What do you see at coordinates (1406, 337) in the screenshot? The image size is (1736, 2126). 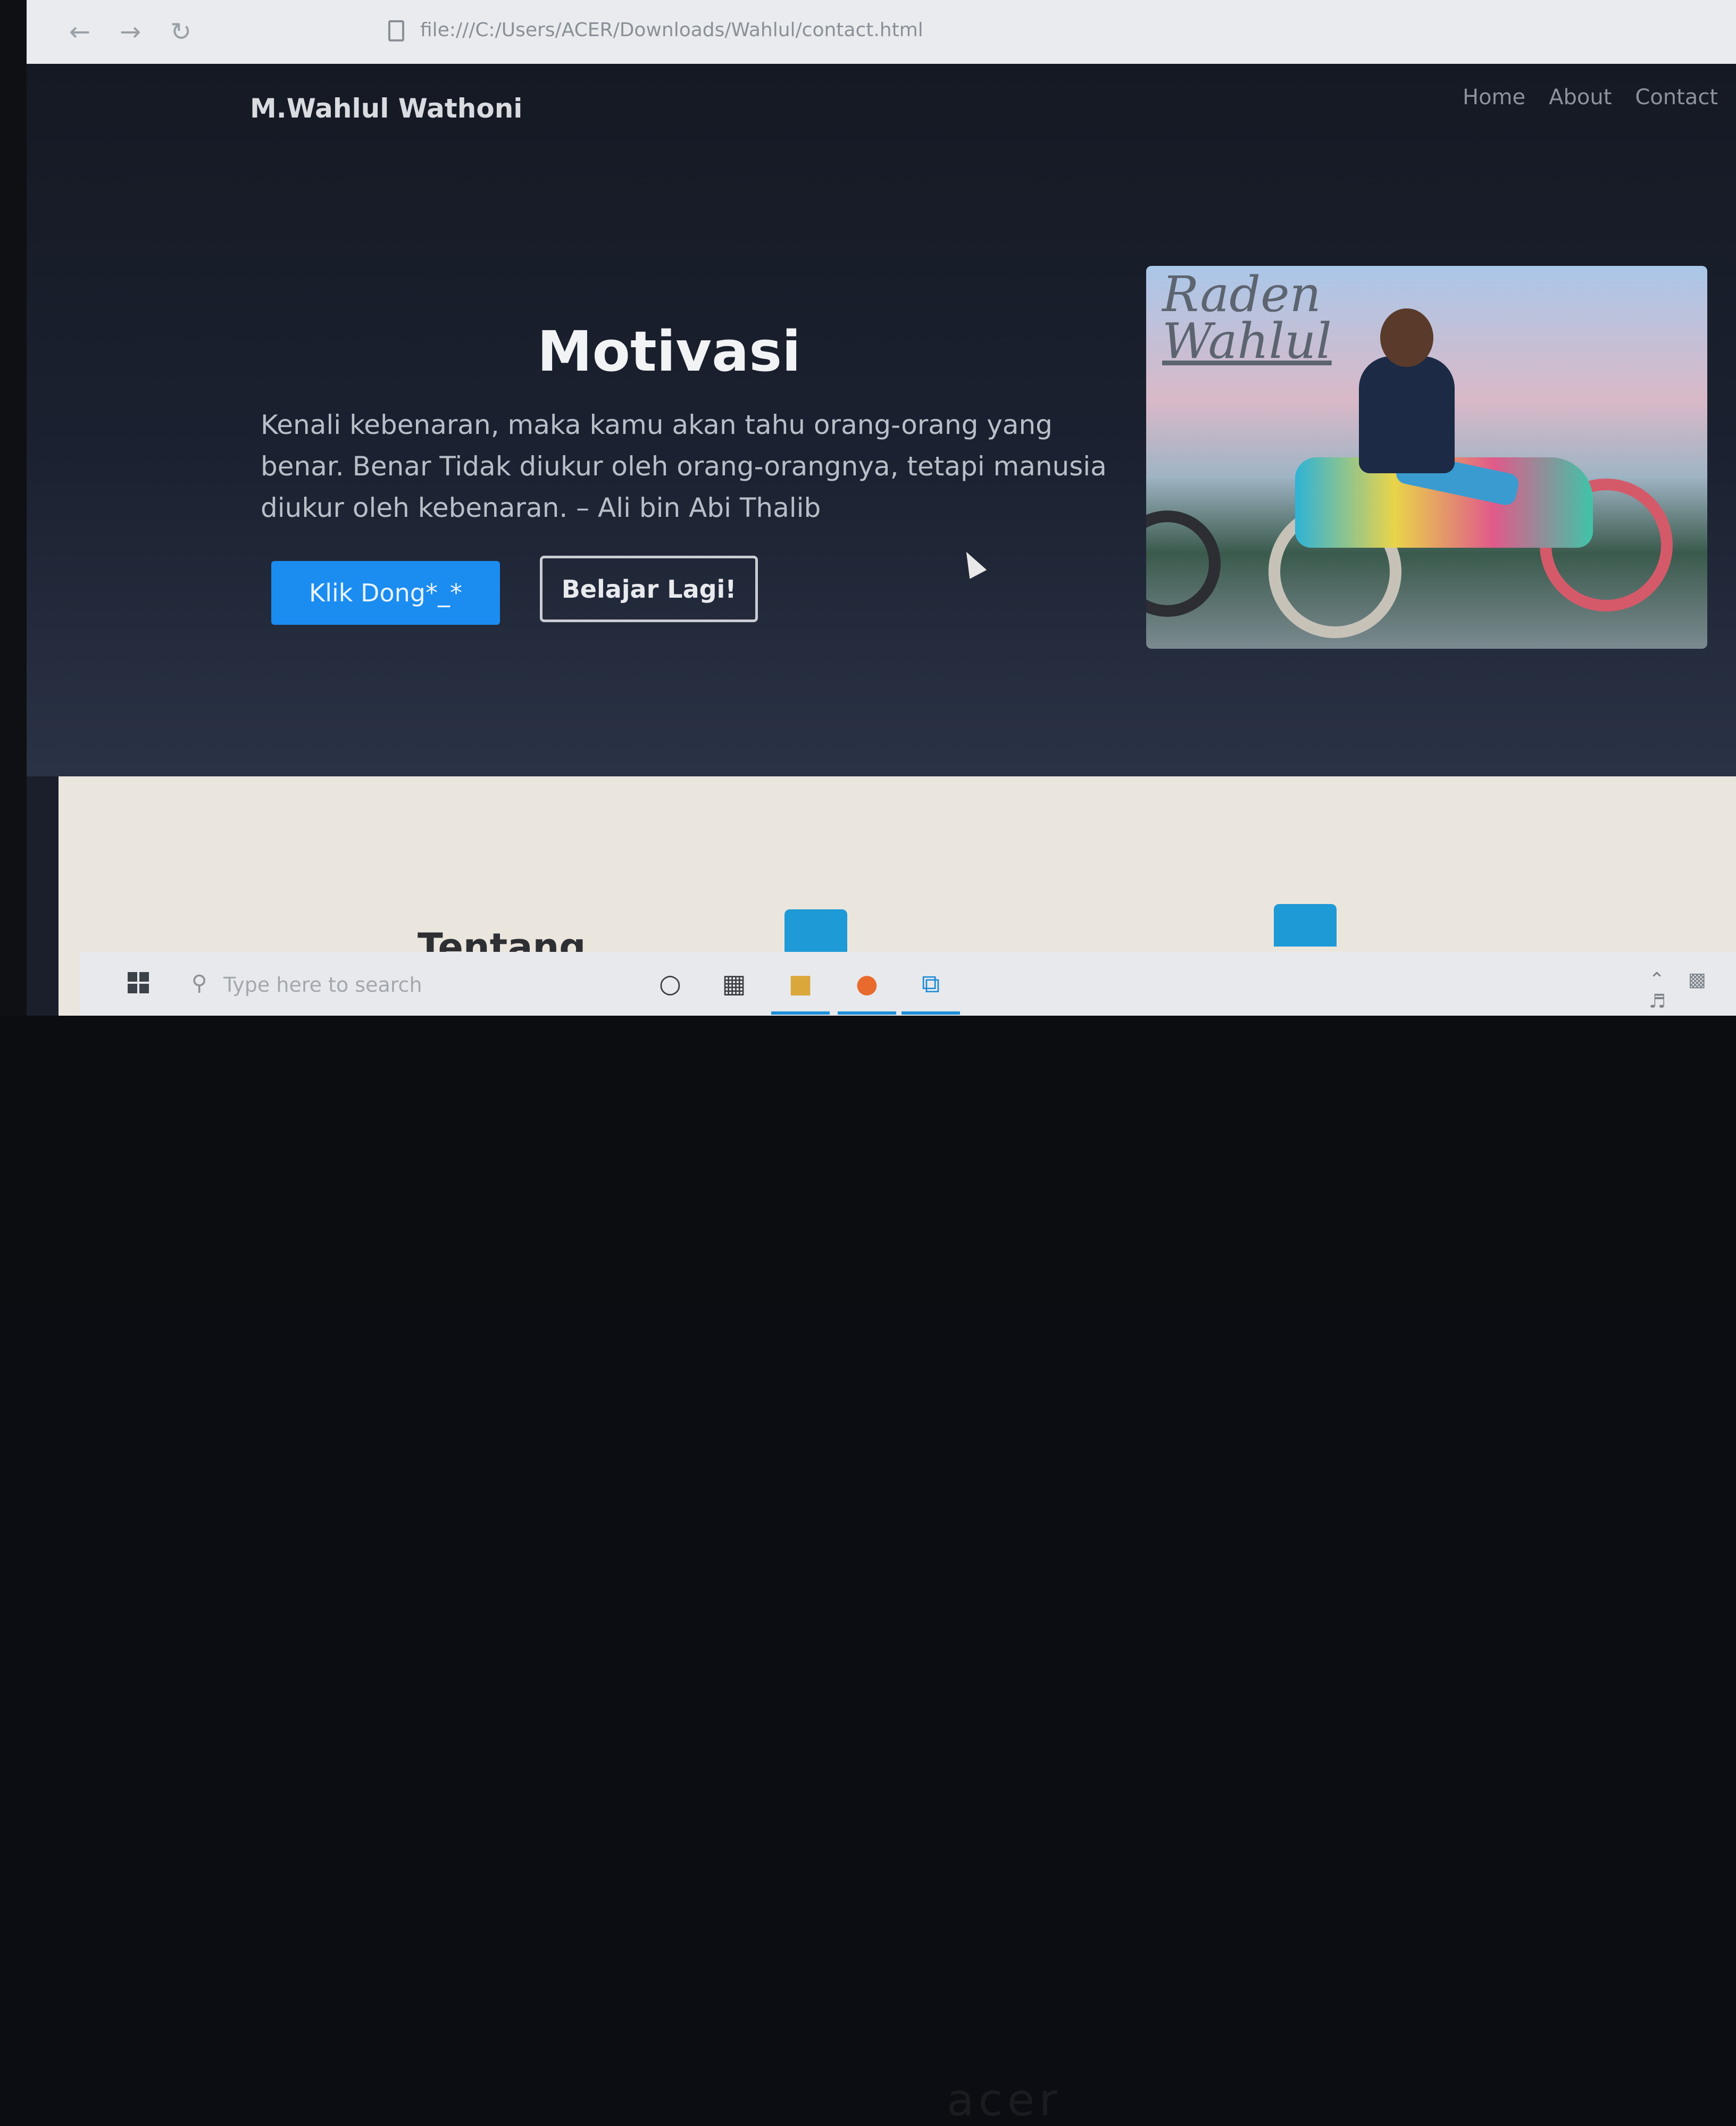 I see `rider-head` at bounding box center [1406, 337].